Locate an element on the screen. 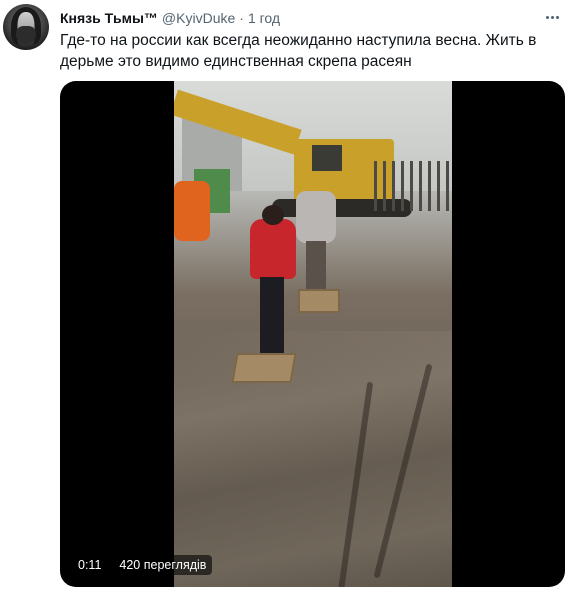 This screenshot has width=575, height=593. more-options-icon is located at coordinates (552, 17).